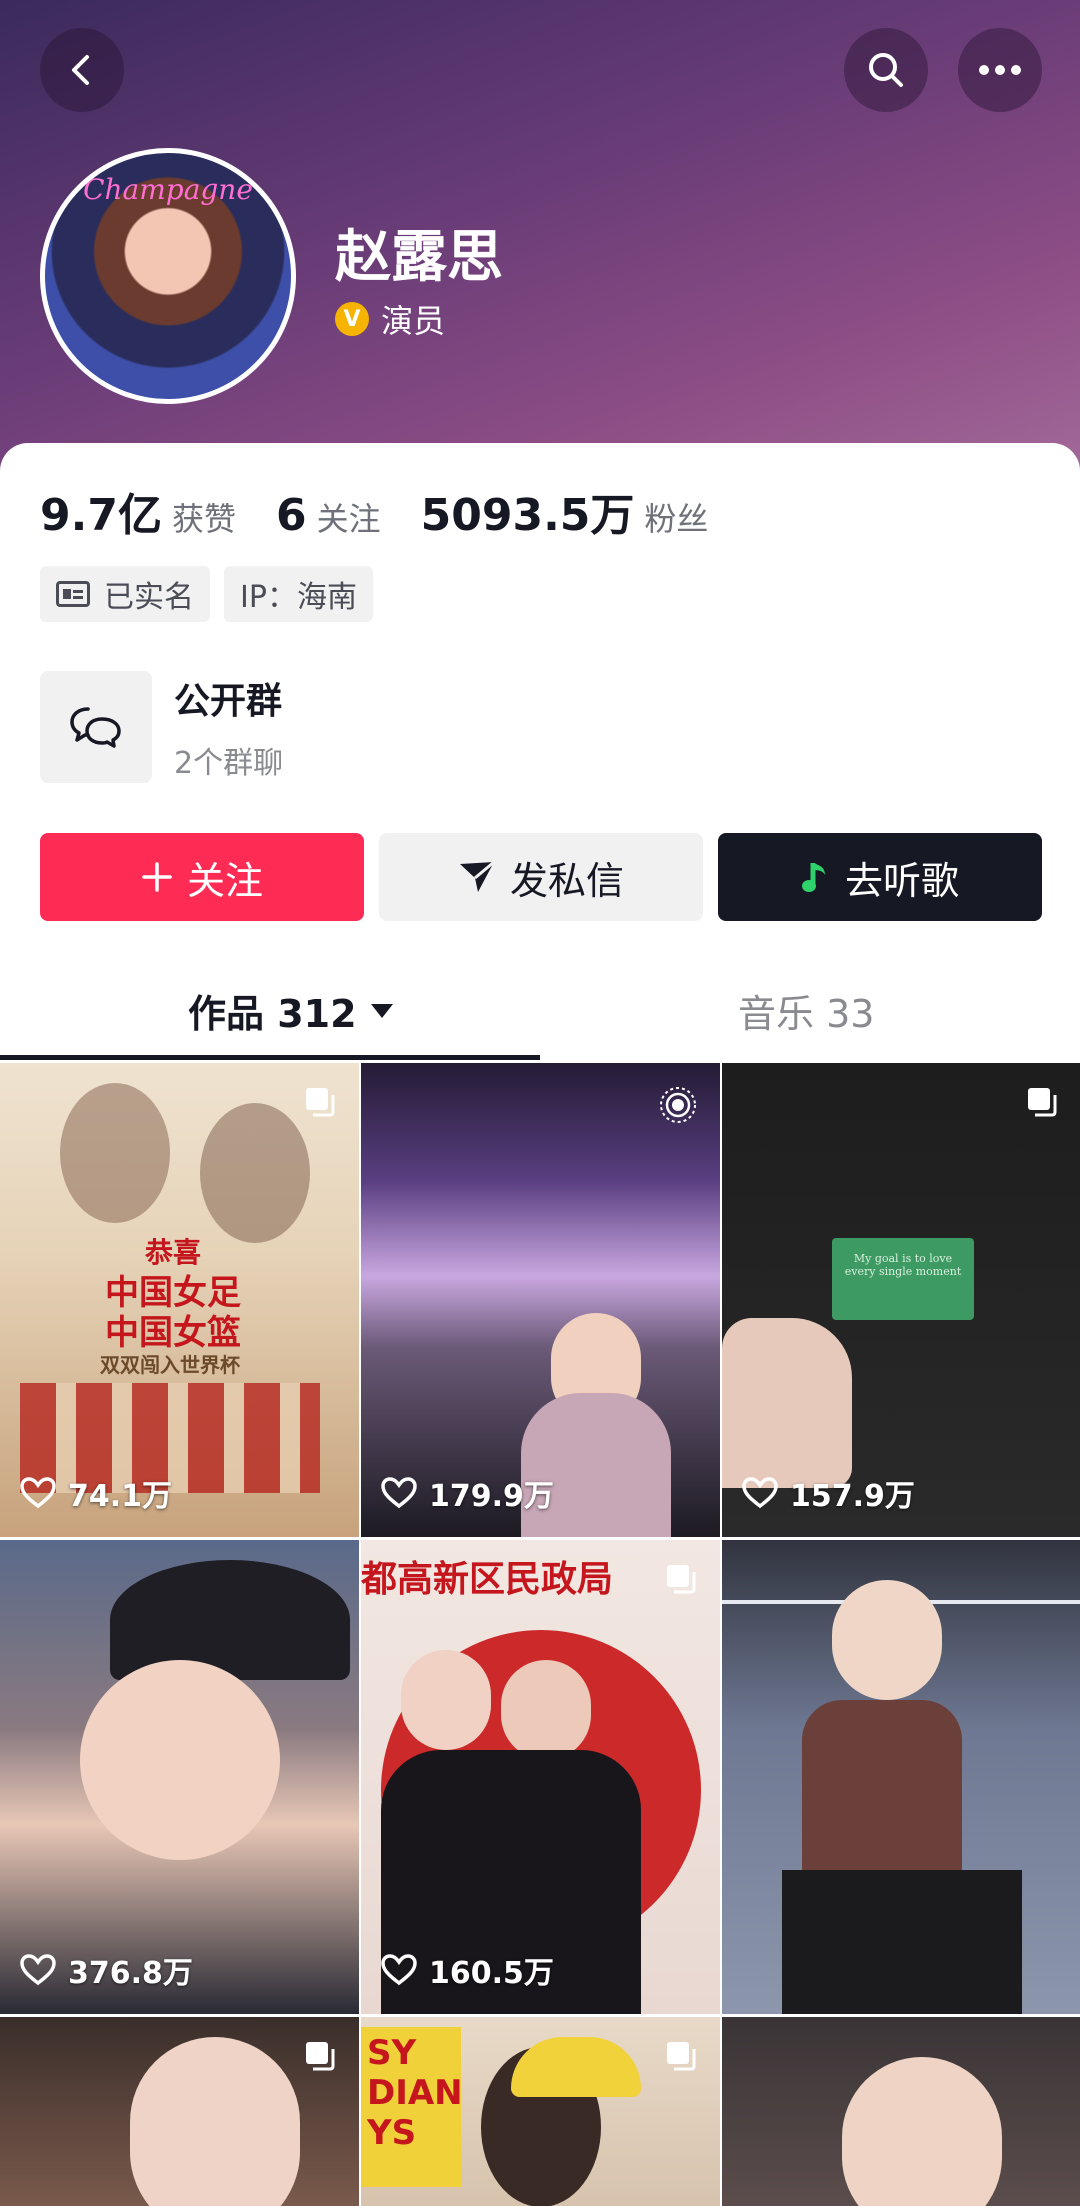 Image resolution: width=1080 pixels, height=2206 pixels. Describe the element at coordinates (228, 701) in the screenshot. I see `group-title: 公开群` at that location.